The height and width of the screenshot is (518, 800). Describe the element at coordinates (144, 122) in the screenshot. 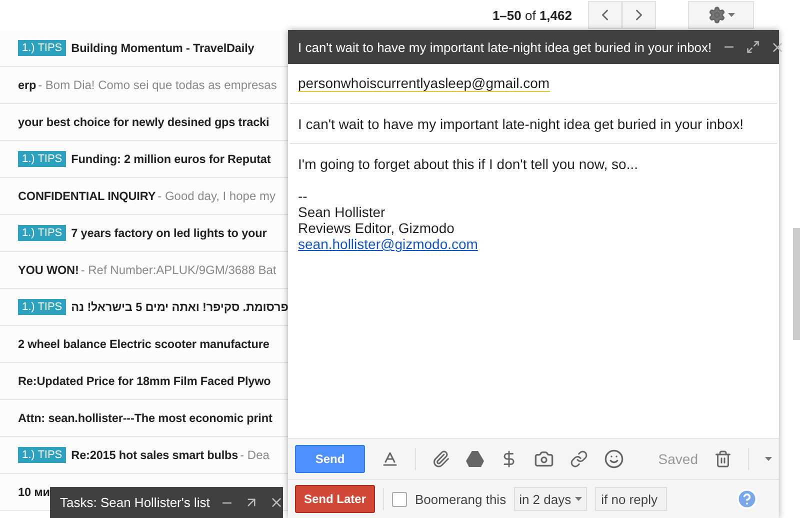

I see `message-subject: your best choice for newly desined gps tracki` at that location.